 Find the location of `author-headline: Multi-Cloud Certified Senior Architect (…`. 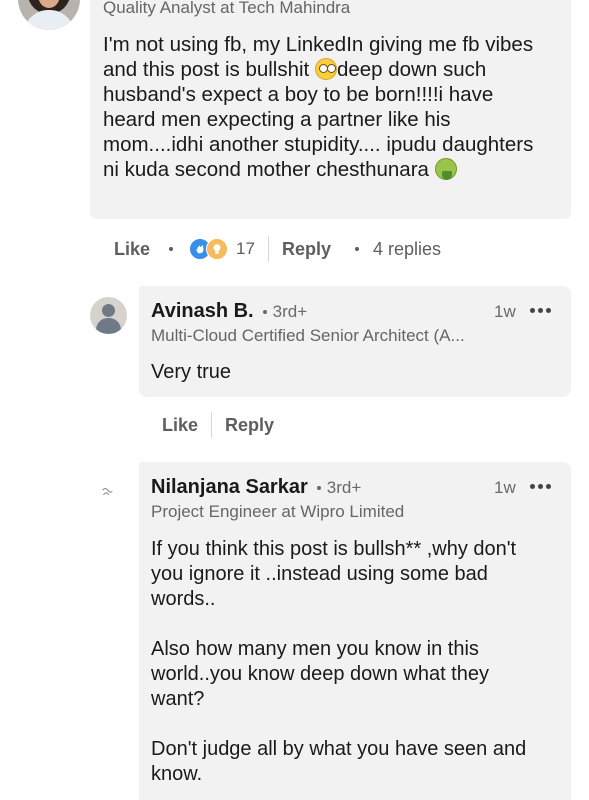

author-headline: Multi-Cloud Certified Senior Architect (… is located at coordinates (308, 335).